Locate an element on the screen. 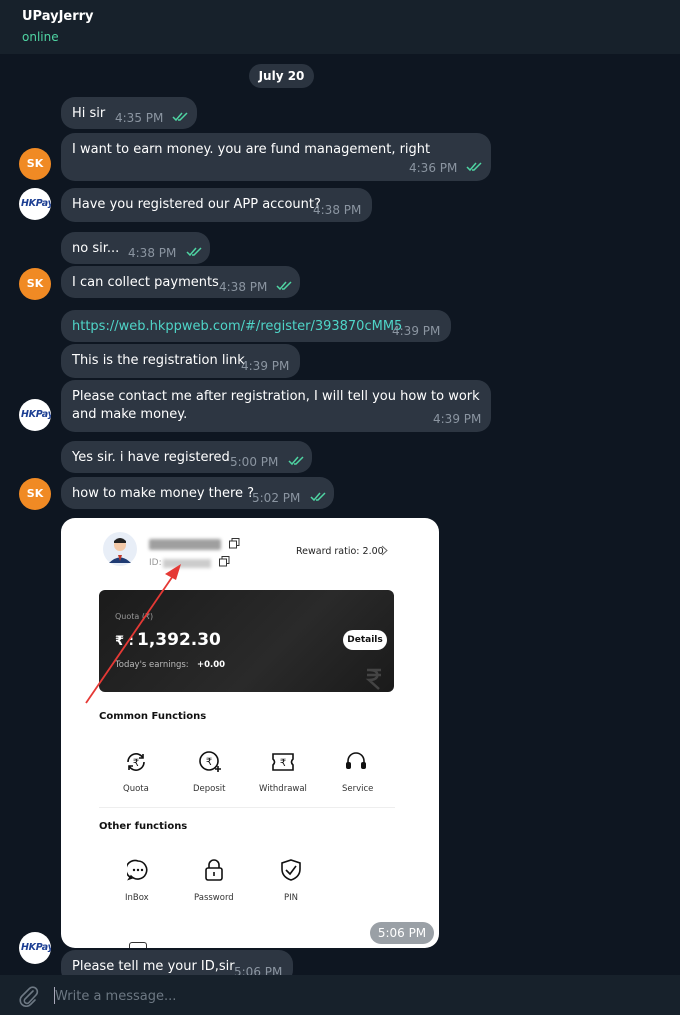 The image size is (680, 1015). message-bubble: I can collect payments 4:38 PM is located at coordinates (180, 282).